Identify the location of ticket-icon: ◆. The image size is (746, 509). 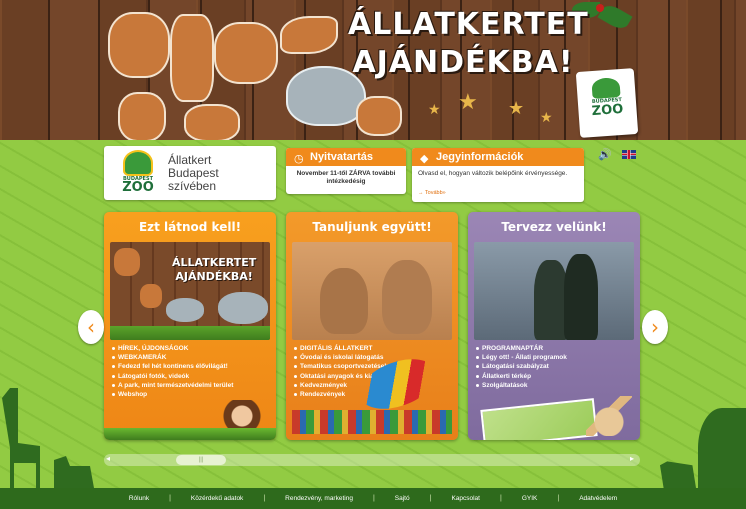
(424, 158).